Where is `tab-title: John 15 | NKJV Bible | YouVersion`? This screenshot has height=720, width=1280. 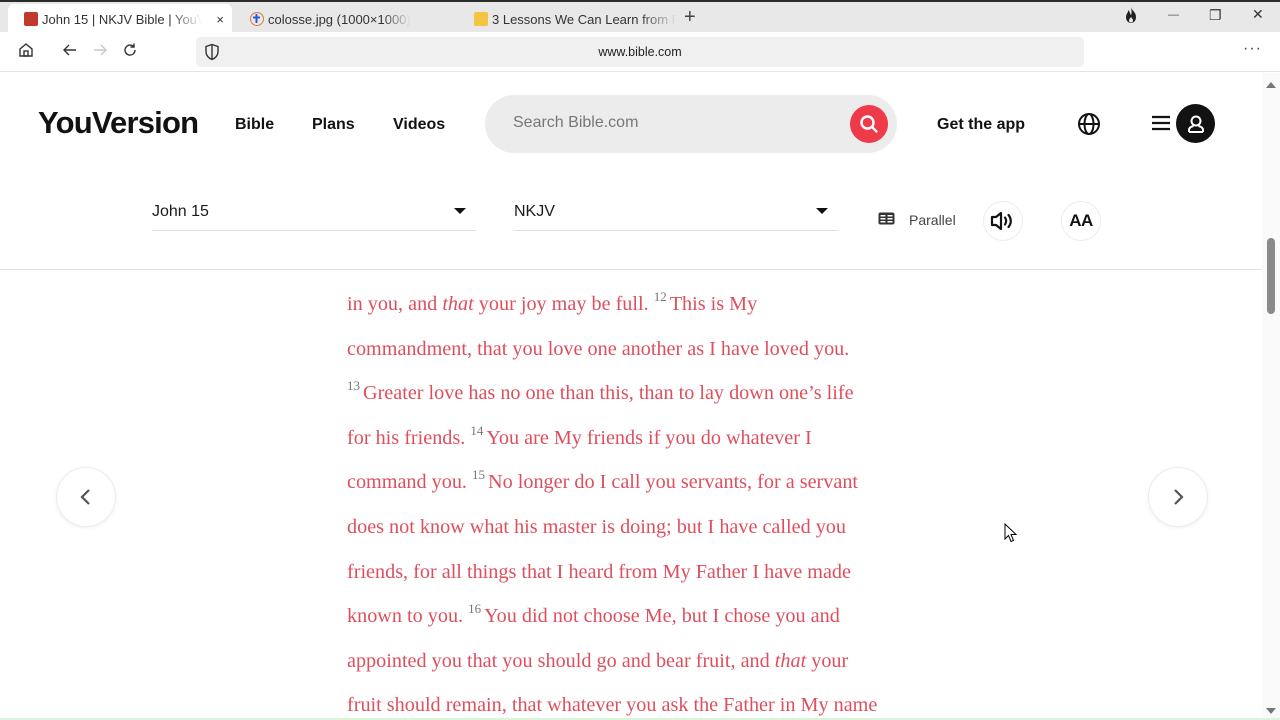
tab-title: John 15 | NKJV Bible | YouVersion is located at coordinates (122, 19).